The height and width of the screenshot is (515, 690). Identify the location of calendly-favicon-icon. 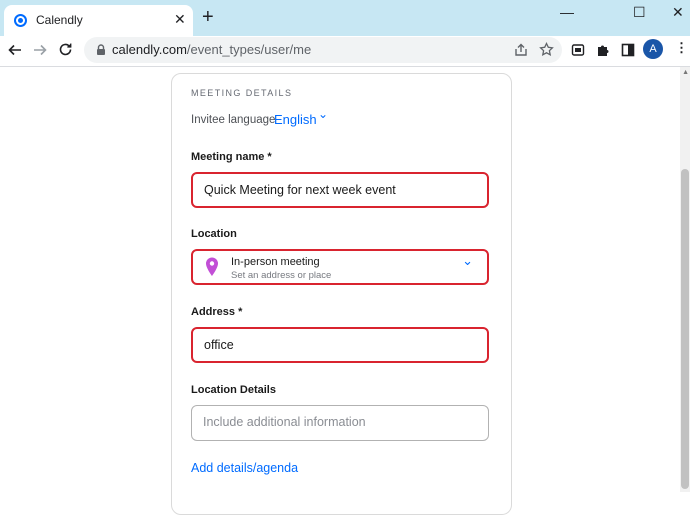
(20, 20).